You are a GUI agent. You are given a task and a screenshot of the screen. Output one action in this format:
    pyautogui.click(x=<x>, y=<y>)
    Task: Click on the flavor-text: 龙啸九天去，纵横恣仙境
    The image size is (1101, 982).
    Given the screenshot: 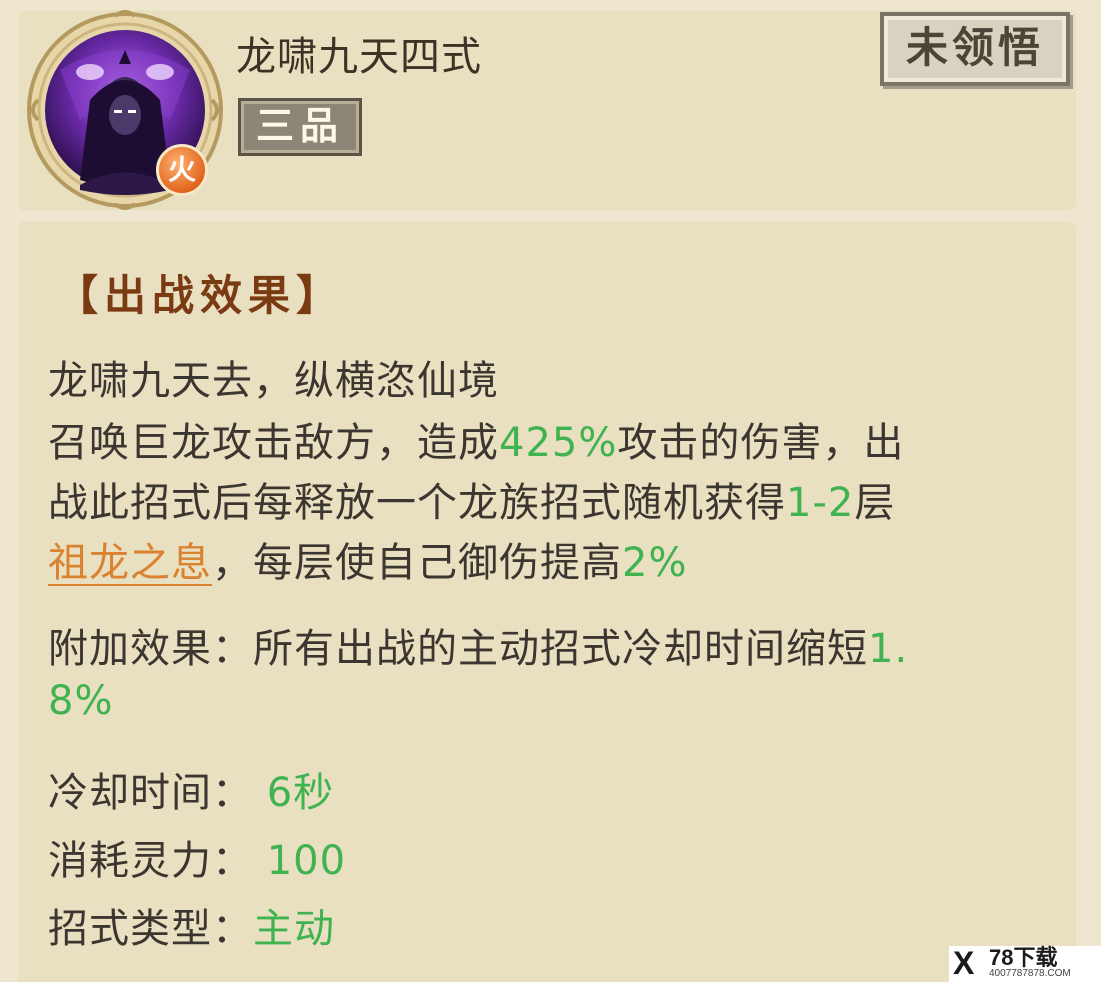 What is the action you would take?
    pyautogui.click(x=273, y=381)
    